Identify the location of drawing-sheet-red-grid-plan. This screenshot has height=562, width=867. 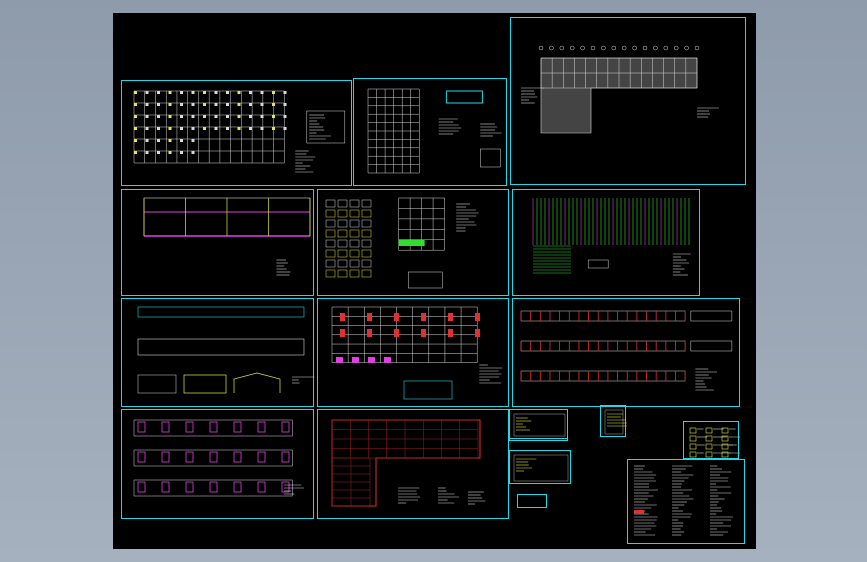
(413, 464).